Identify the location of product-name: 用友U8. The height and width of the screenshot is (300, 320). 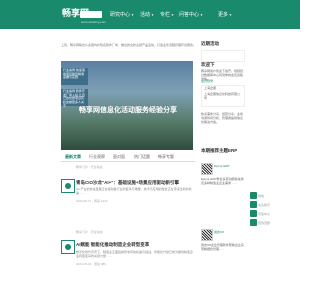
(236, 232).